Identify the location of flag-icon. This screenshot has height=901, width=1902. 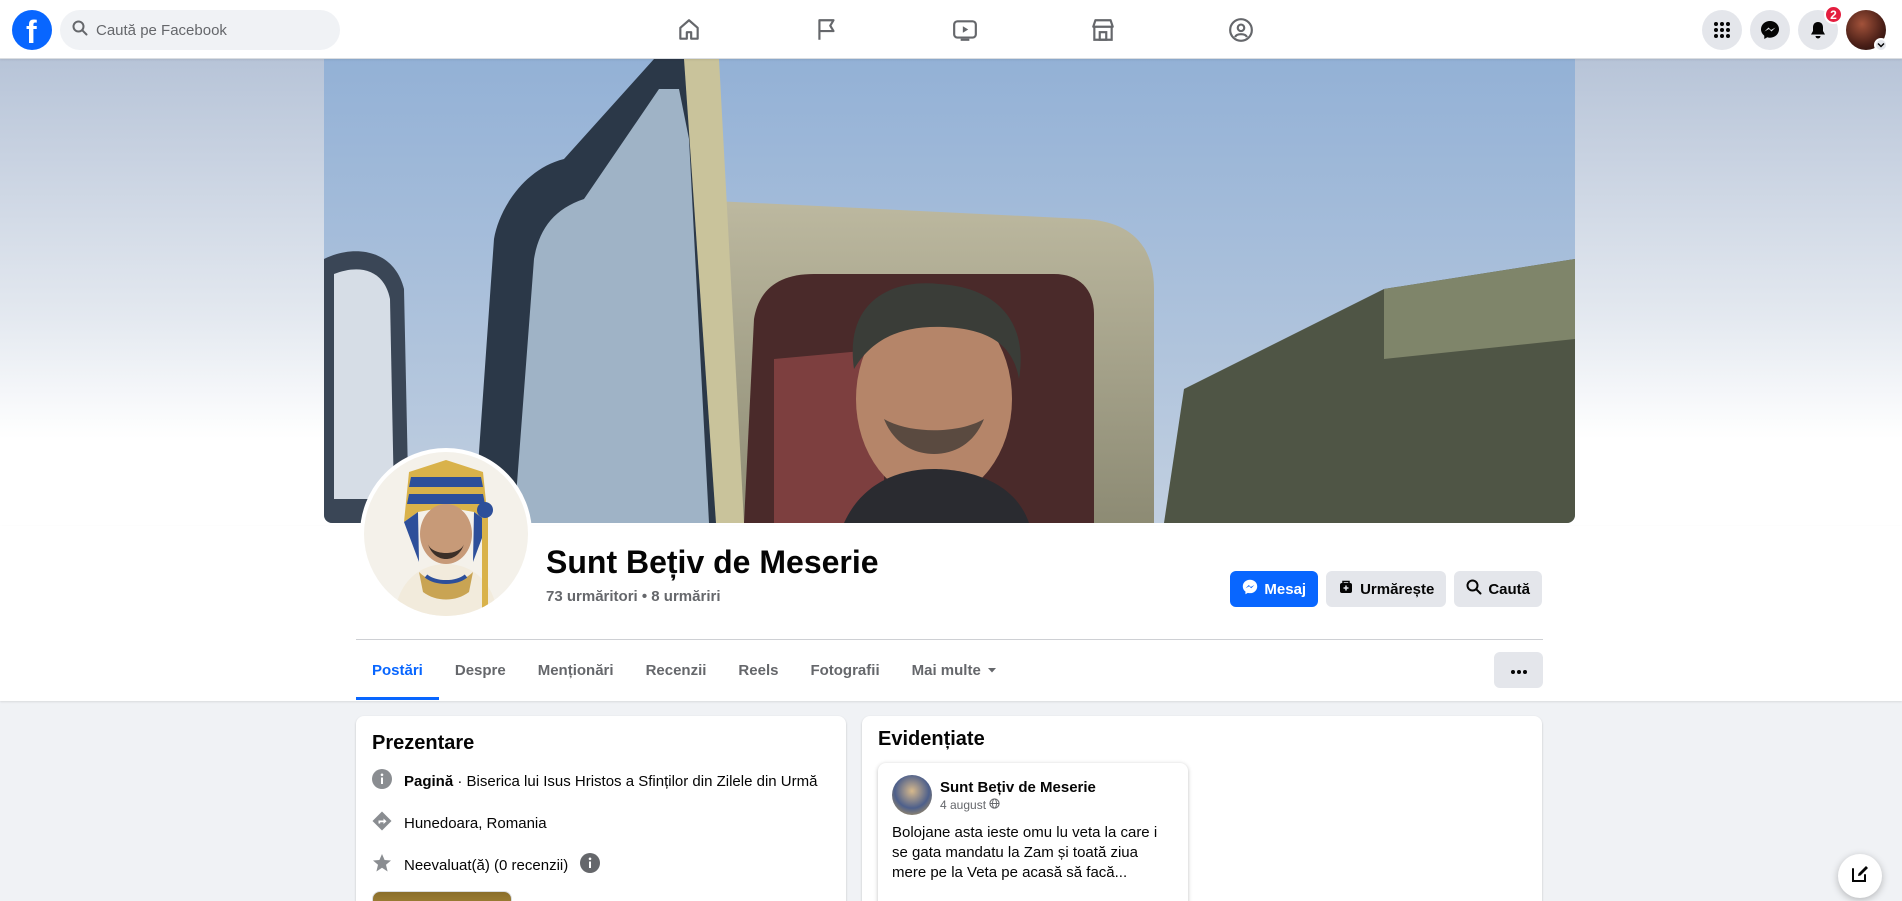
(827, 29).